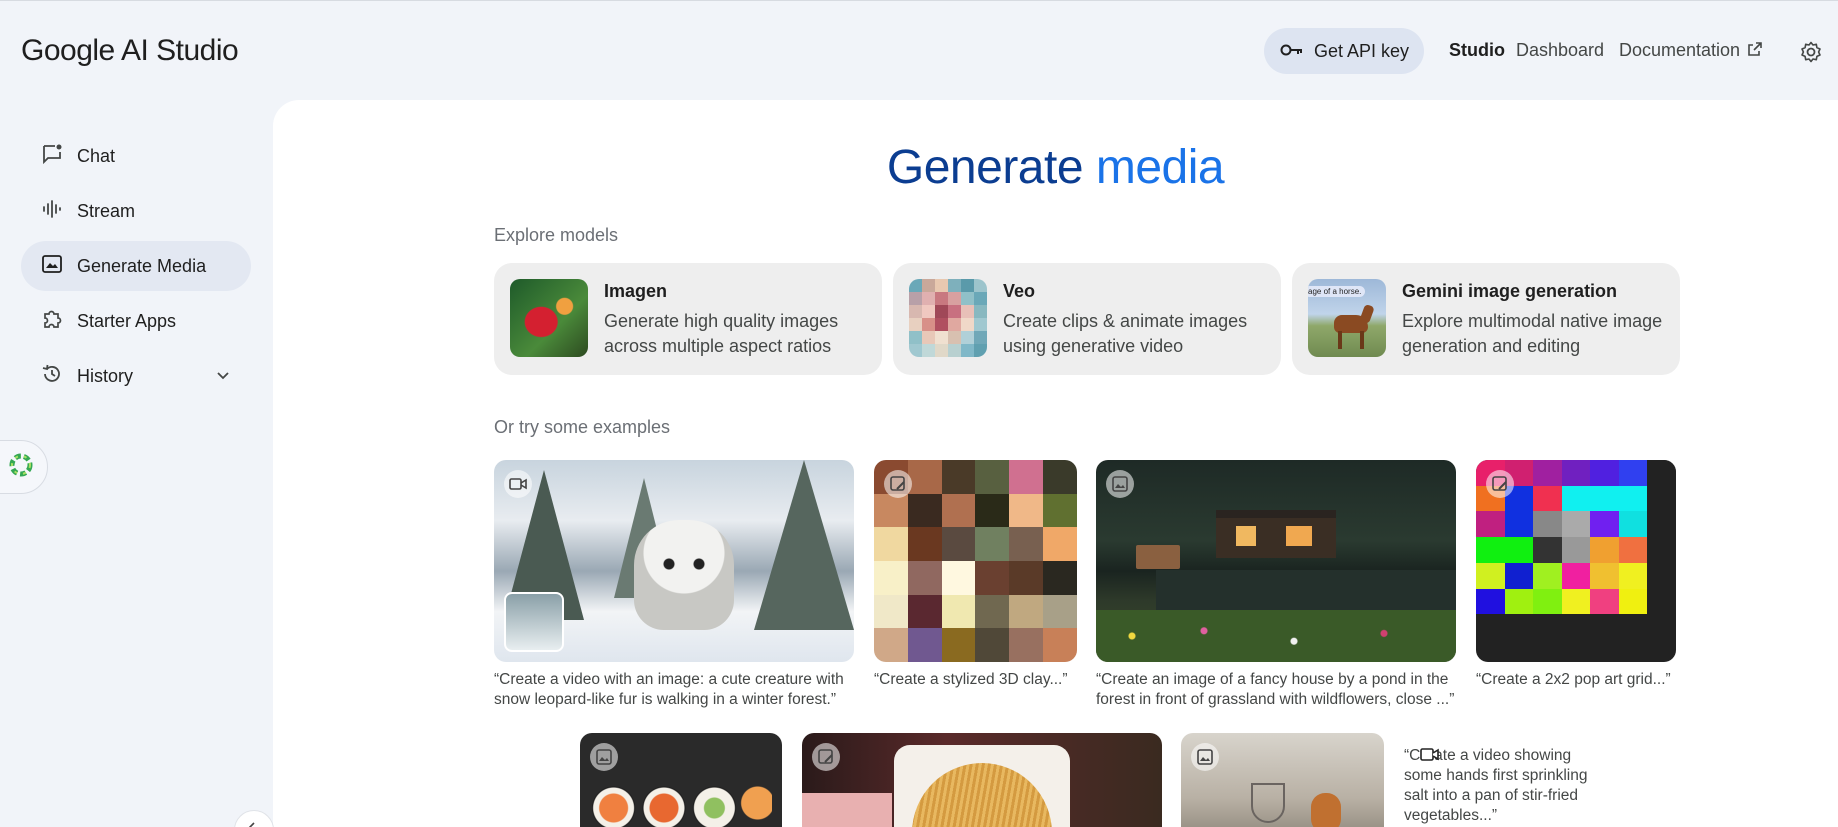 Image resolution: width=1838 pixels, height=827 pixels. Describe the element at coordinates (1337, 291) in the screenshot. I see `thumb-prompt-chip: age of a horse.` at that location.